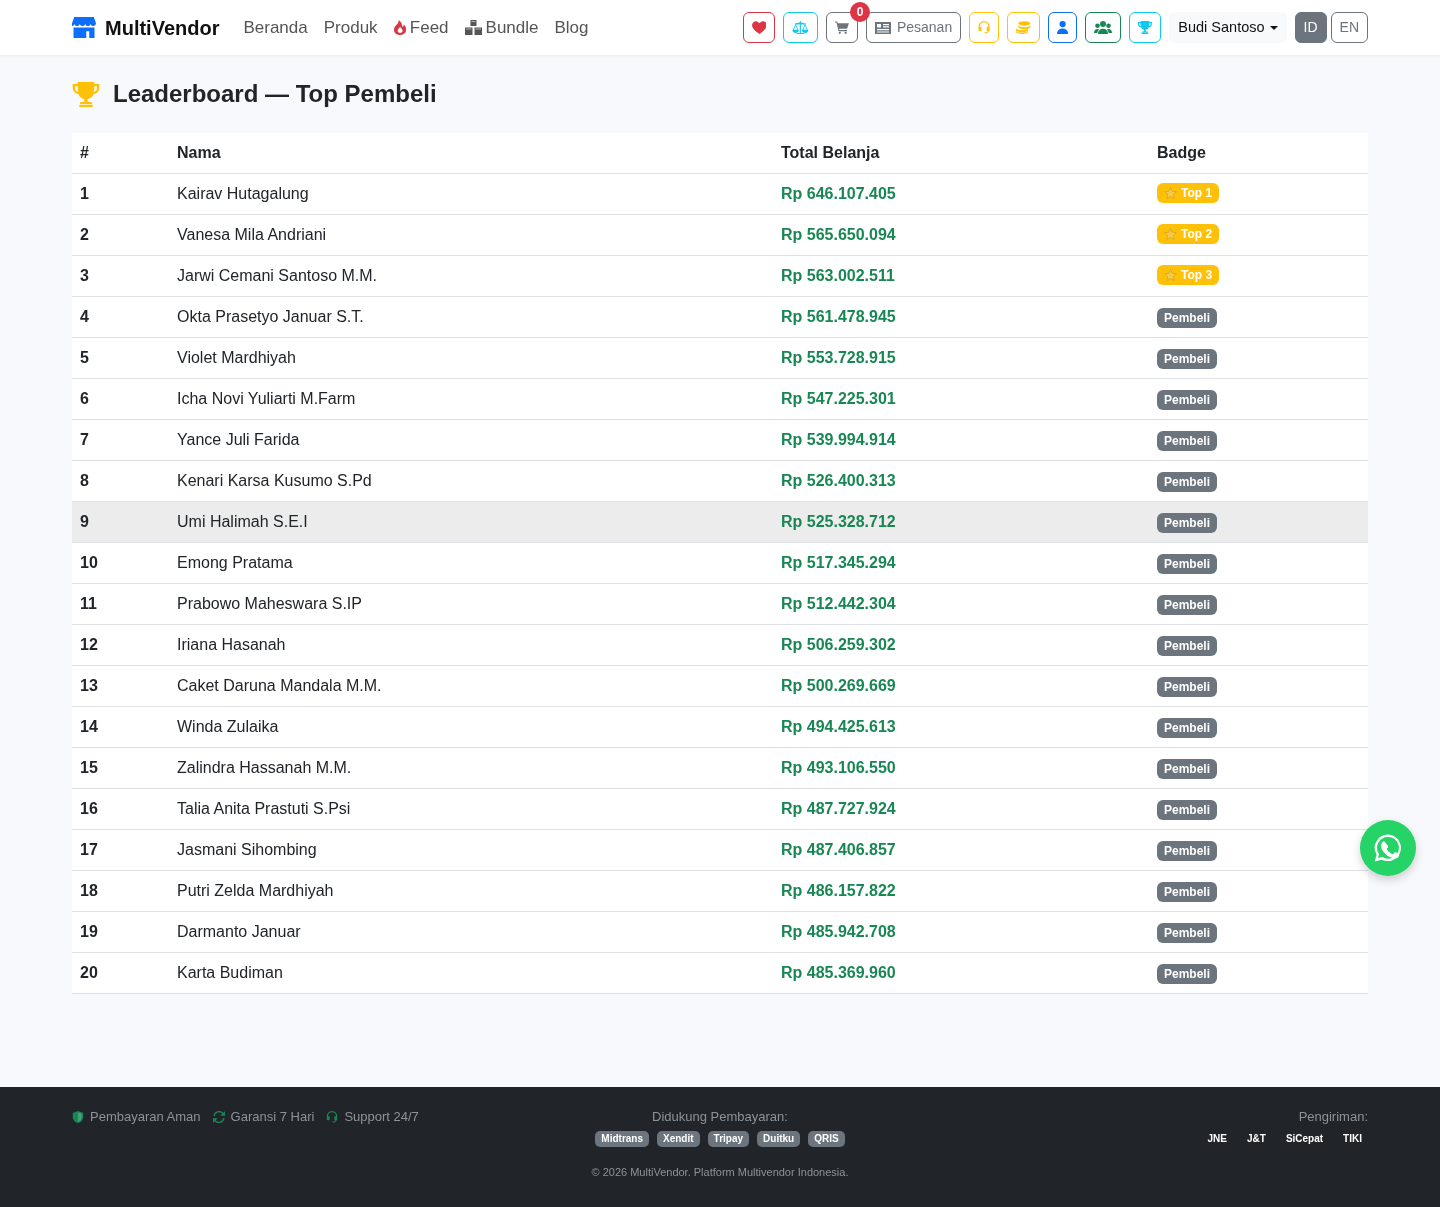 This screenshot has height=1207, width=1440. What do you see at coordinates (218, 1116) in the screenshot?
I see `refresh-icon` at bounding box center [218, 1116].